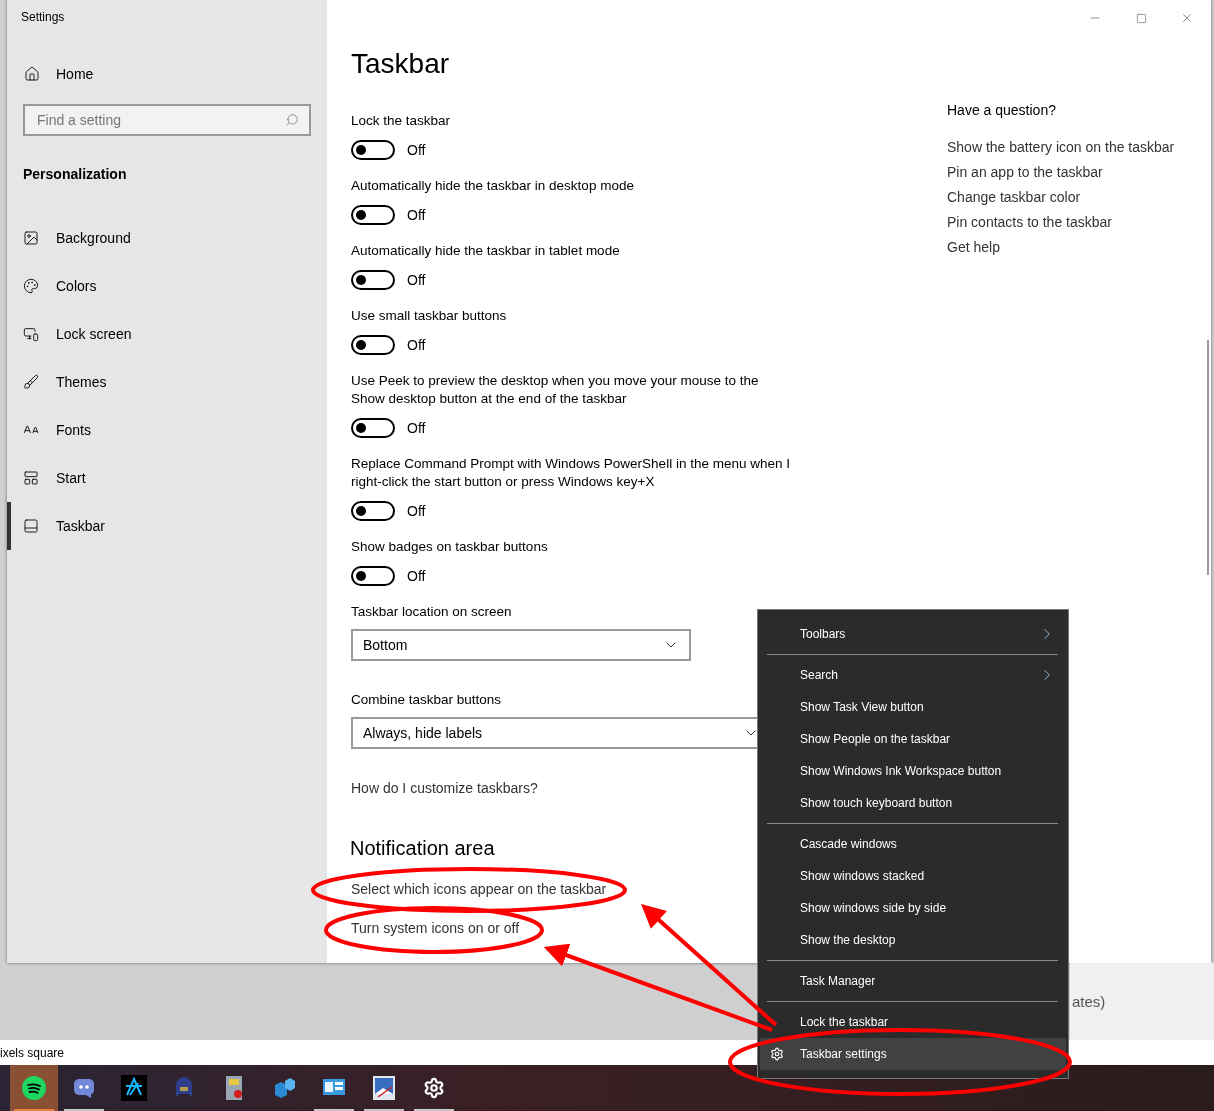 This screenshot has width=1214, height=1111. What do you see at coordinates (234, 1088) in the screenshot?
I see `notebook-icon` at bounding box center [234, 1088].